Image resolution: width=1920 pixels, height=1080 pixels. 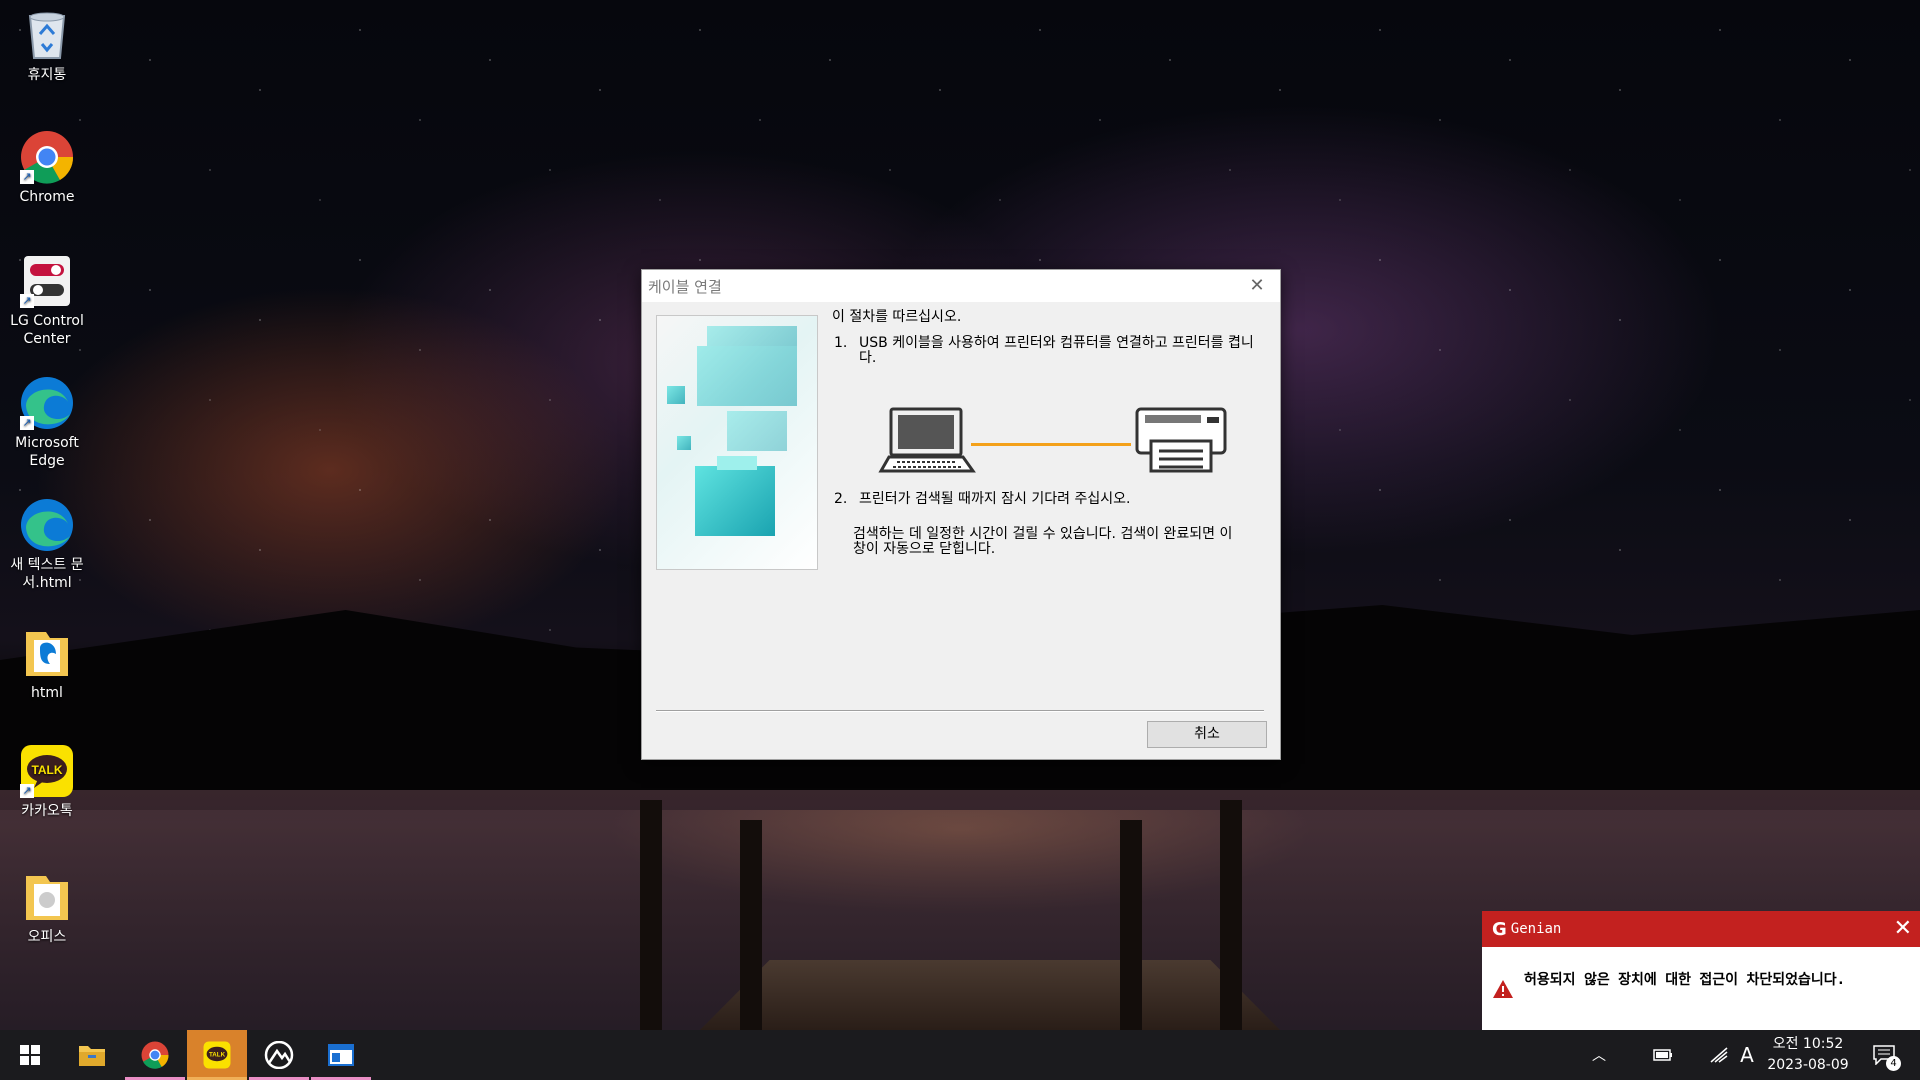 What do you see at coordinates (1808, 1055) in the screenshot?
I see `taskbar-clock: 오전 10:52 2023-08-09` at bounding box center [1808, 1055].